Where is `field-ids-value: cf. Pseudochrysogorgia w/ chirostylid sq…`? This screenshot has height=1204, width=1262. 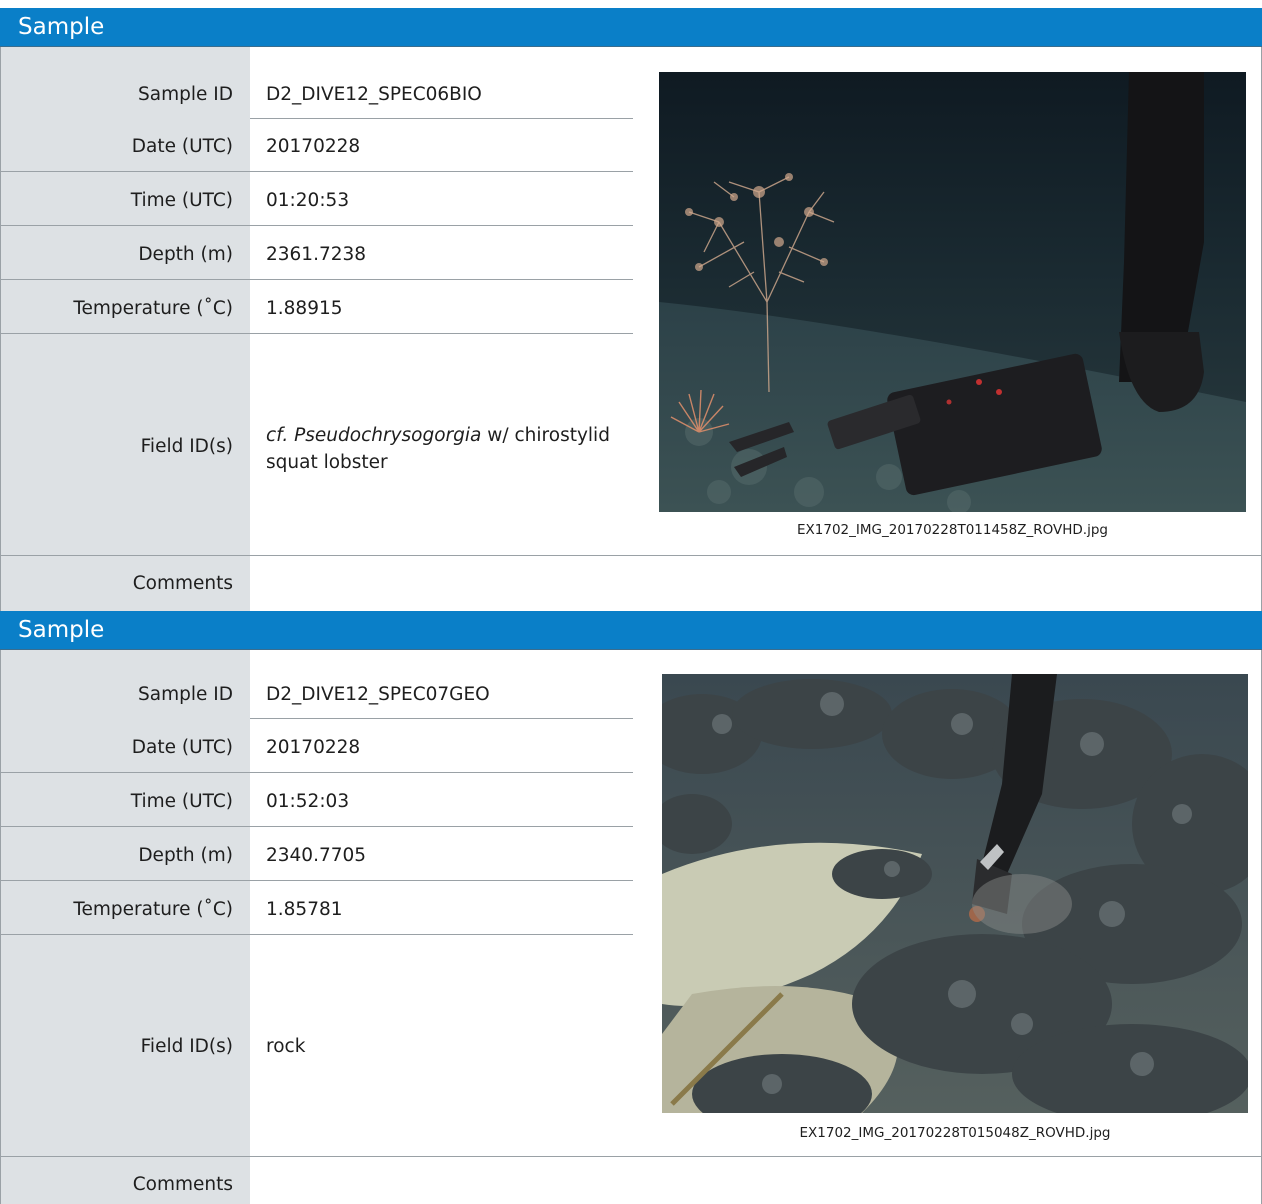 field-ids-value: cf. Pseudochrysogorgia w/ chirostylid sq… is located at coordinates (446, 449).